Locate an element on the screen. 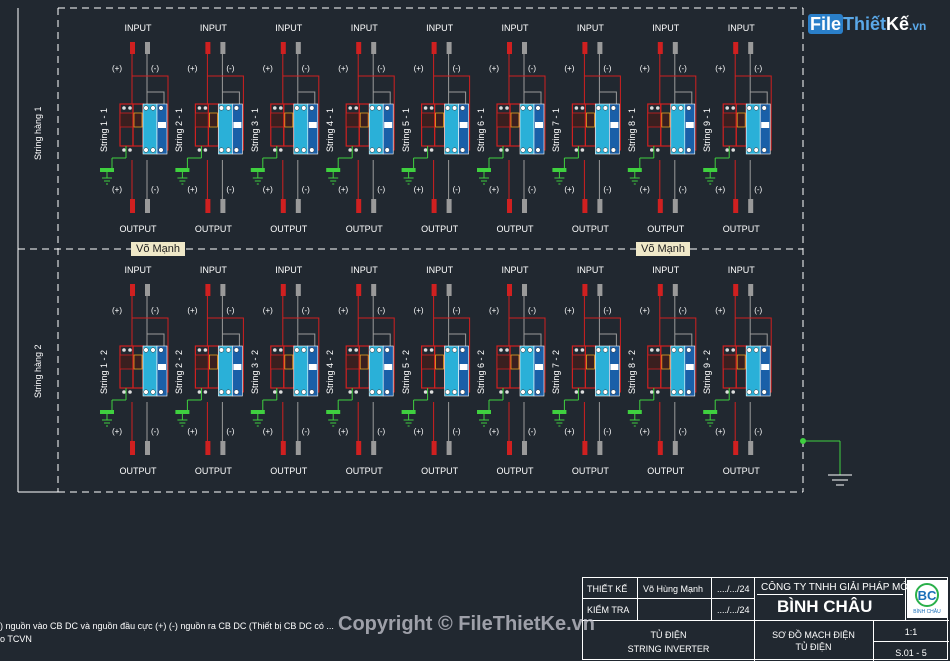  logo-part-ke: Kế is located at coordinates (898, 24).